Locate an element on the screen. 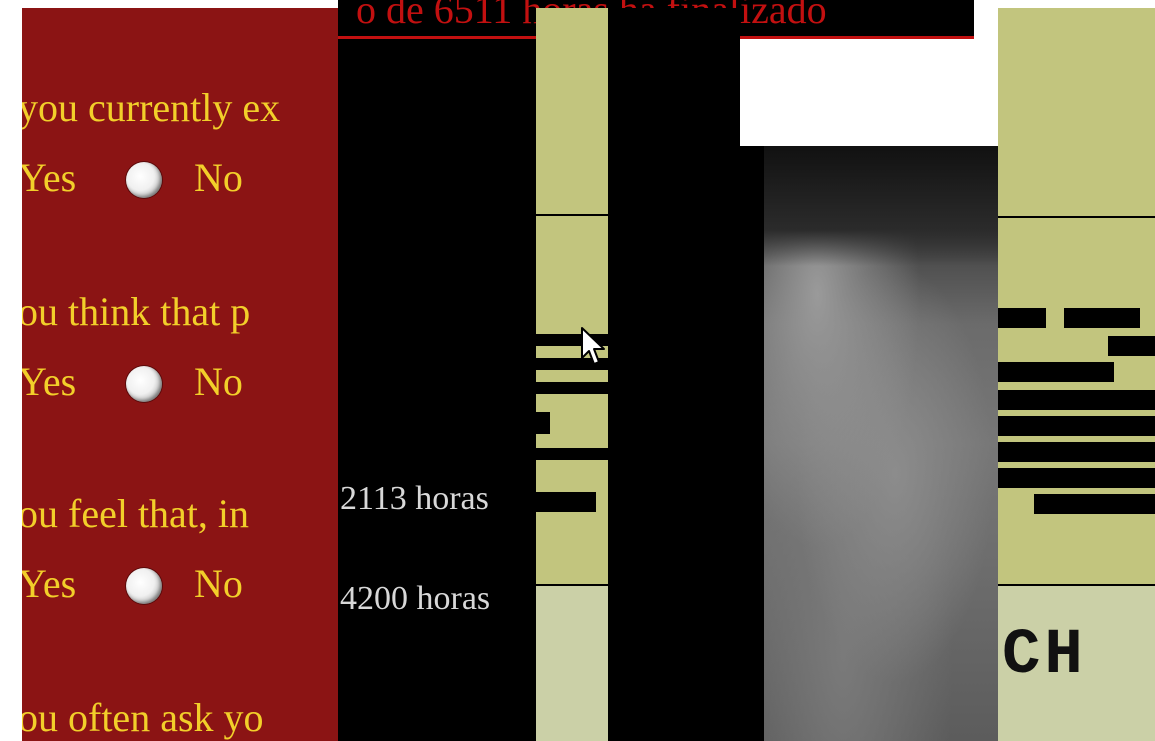 The image size is (1155, 741). right-top-band is located at coordinates (1076, 112).